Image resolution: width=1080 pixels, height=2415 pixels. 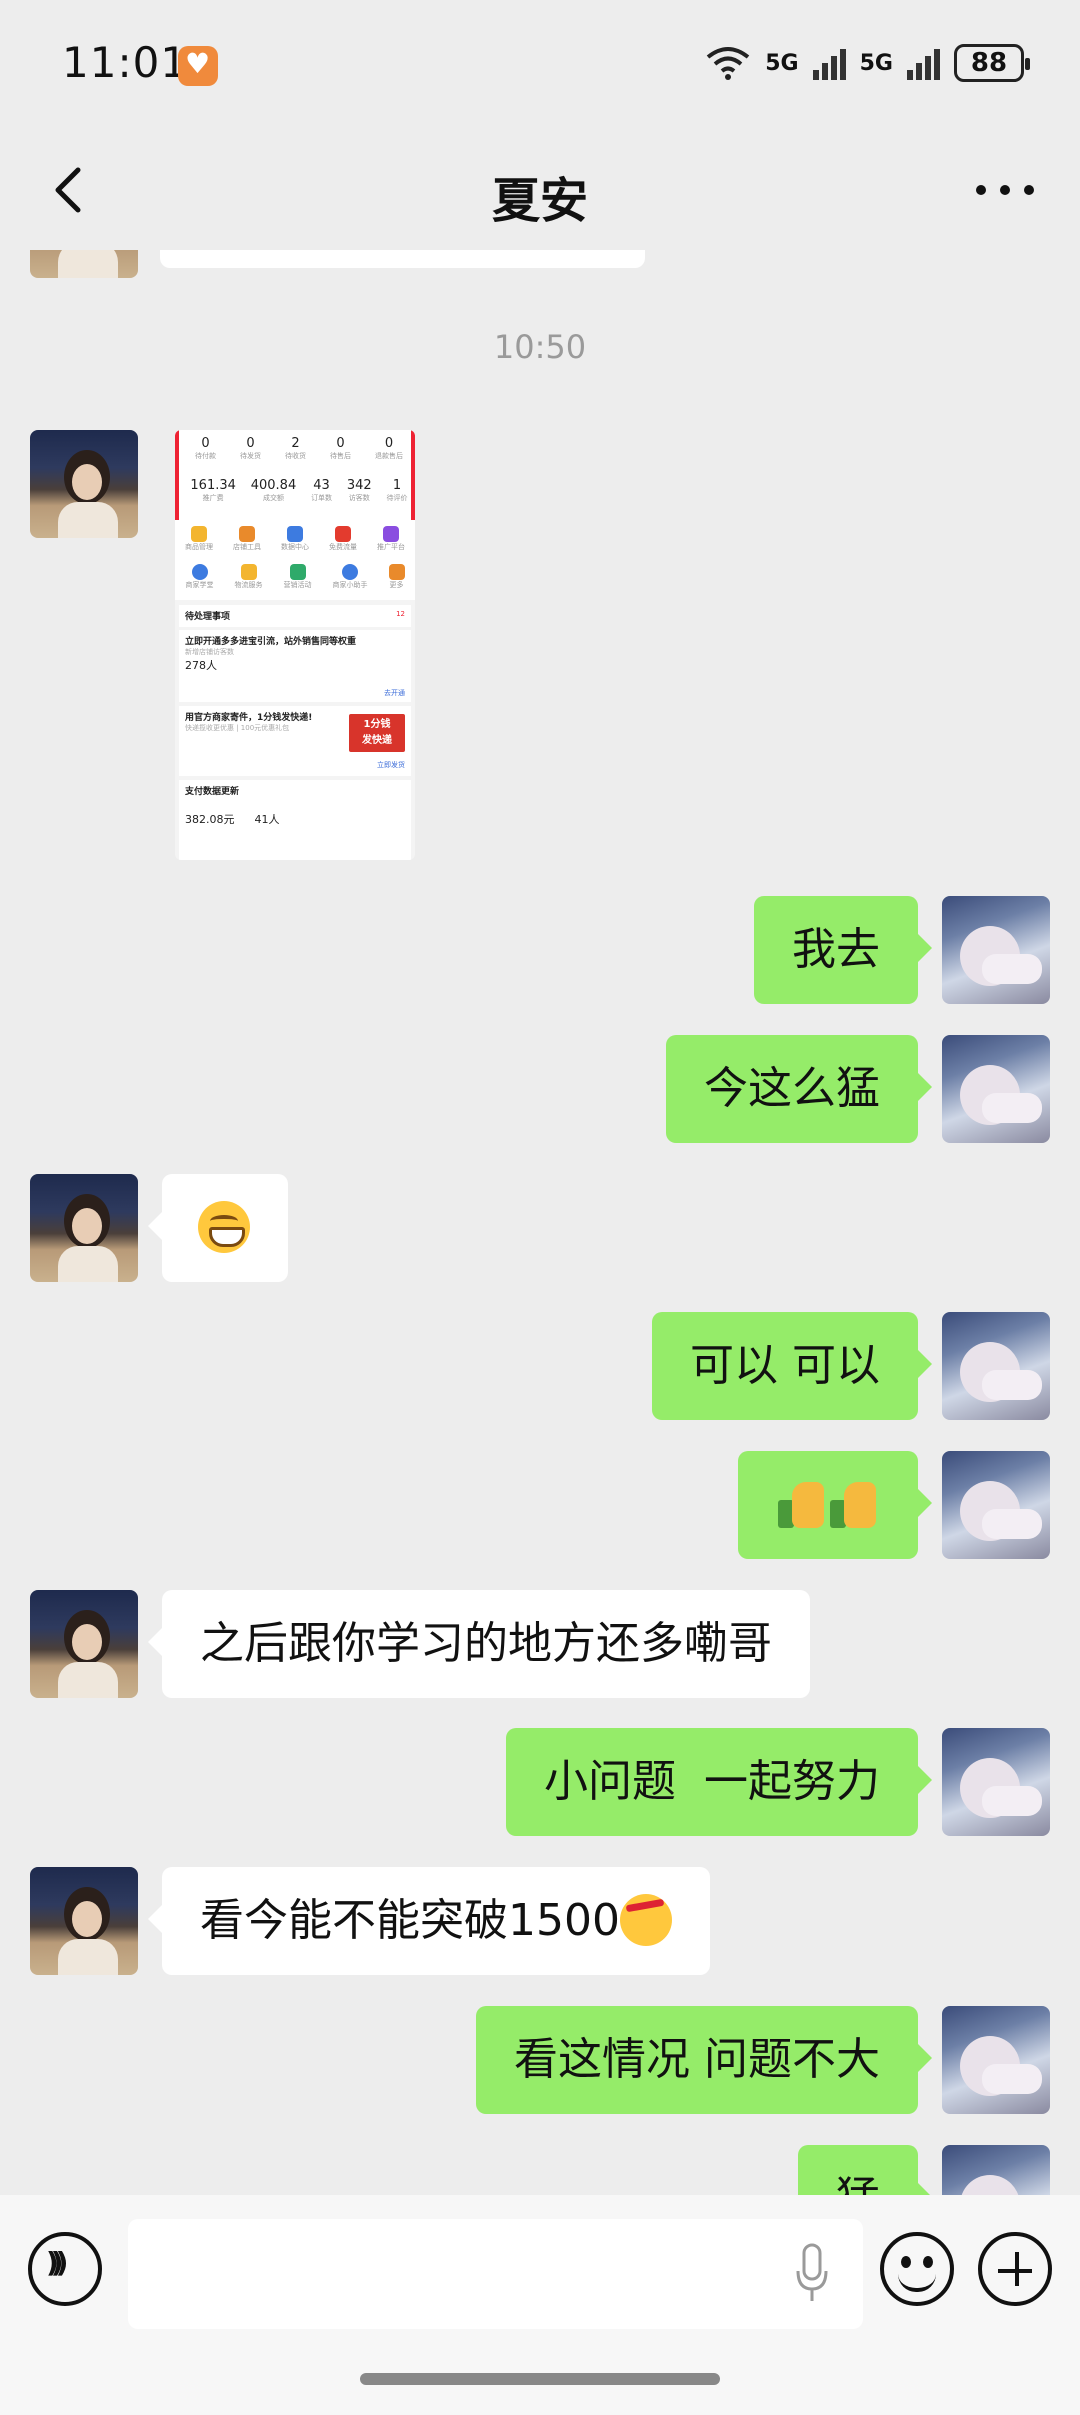 What do you see at coordinates (728, 63) in the screenshot?
I see `wifi-icon` at bounding box center [728, 63].